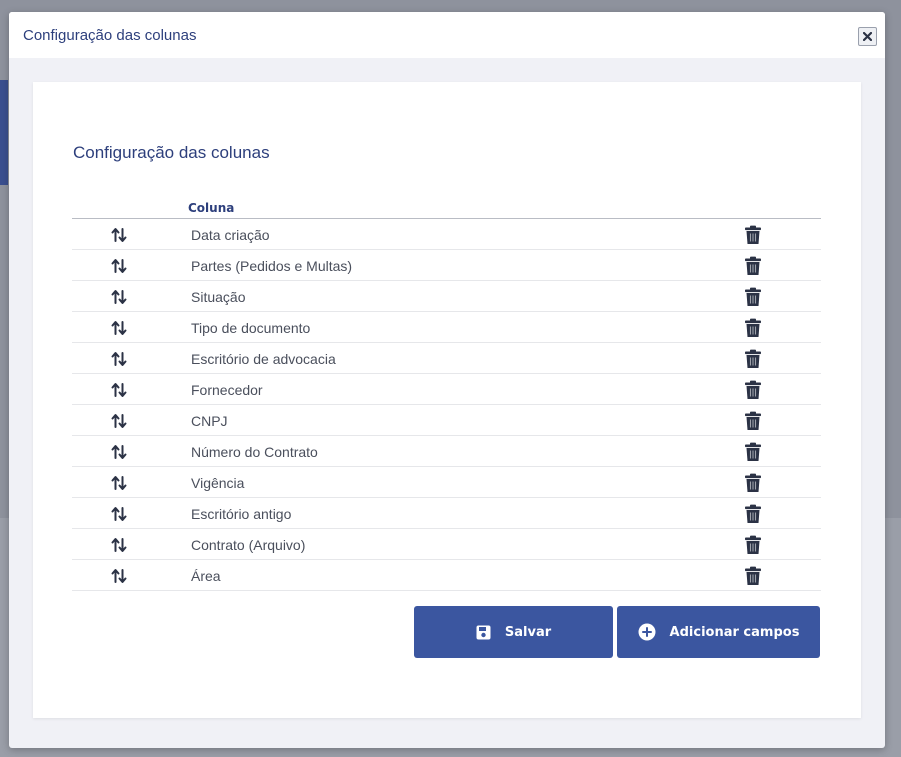  Describe the element at coordinates (446, 208) in the screenshot. I see `table-header: Coluna` at that location.